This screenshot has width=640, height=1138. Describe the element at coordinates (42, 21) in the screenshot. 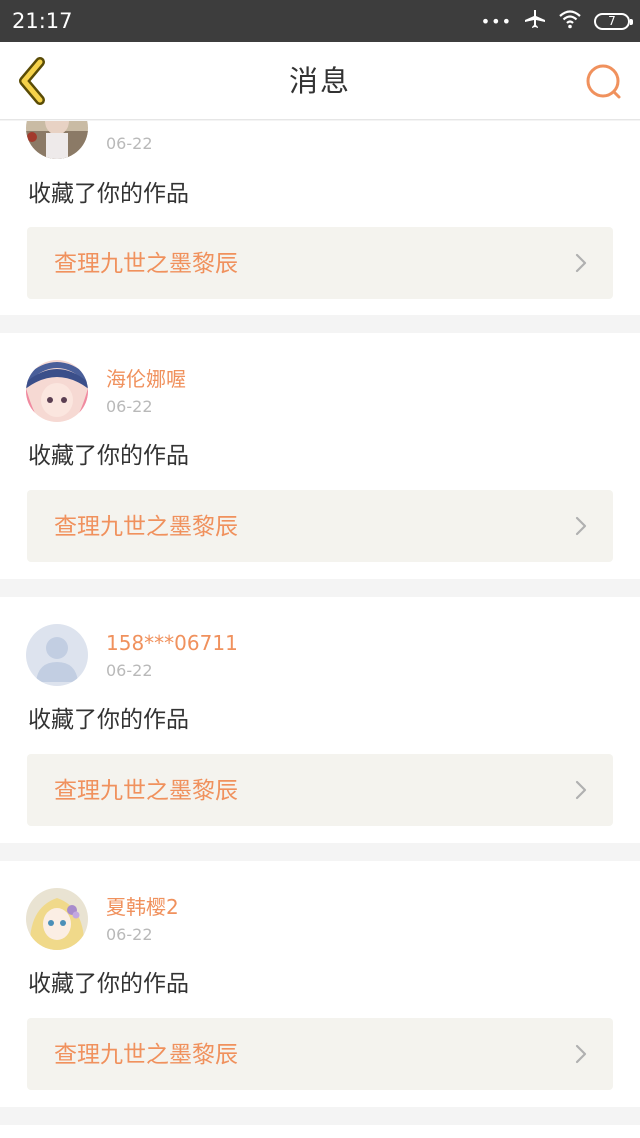

I see `status-time: 21:17` at that location.